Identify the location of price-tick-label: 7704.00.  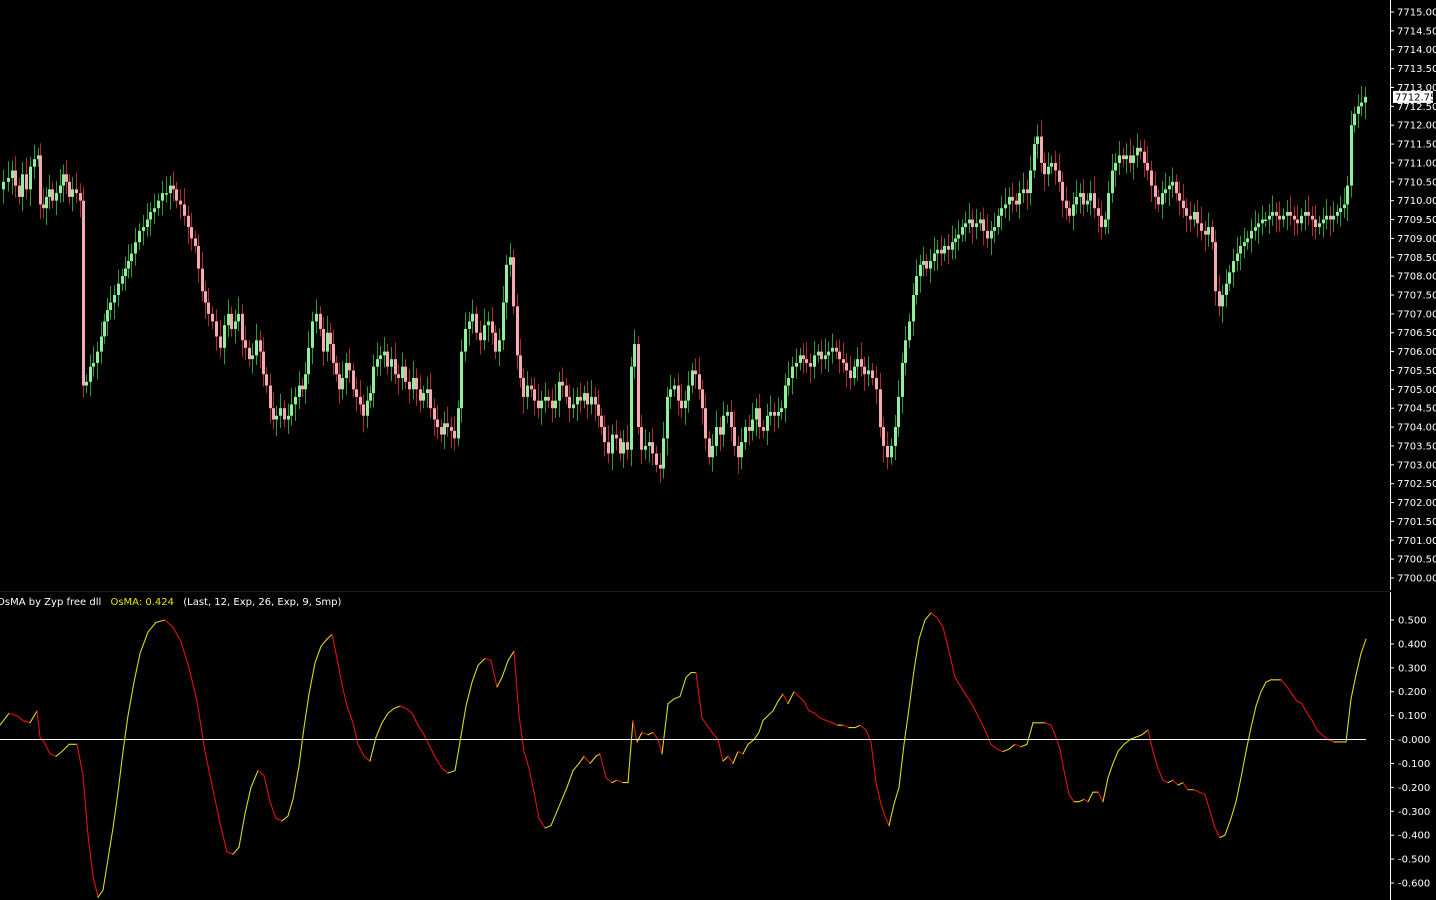
(1416, 428).